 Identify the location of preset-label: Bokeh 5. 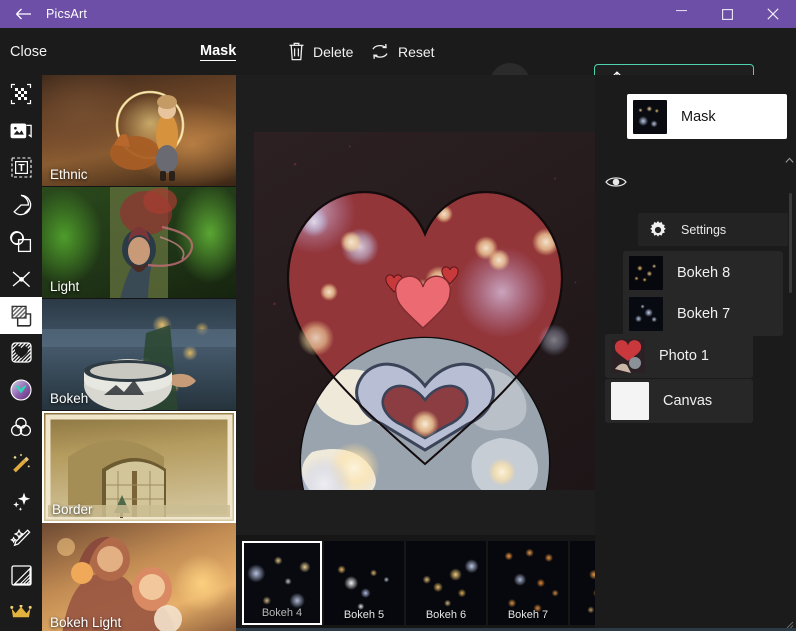
(364, 615).